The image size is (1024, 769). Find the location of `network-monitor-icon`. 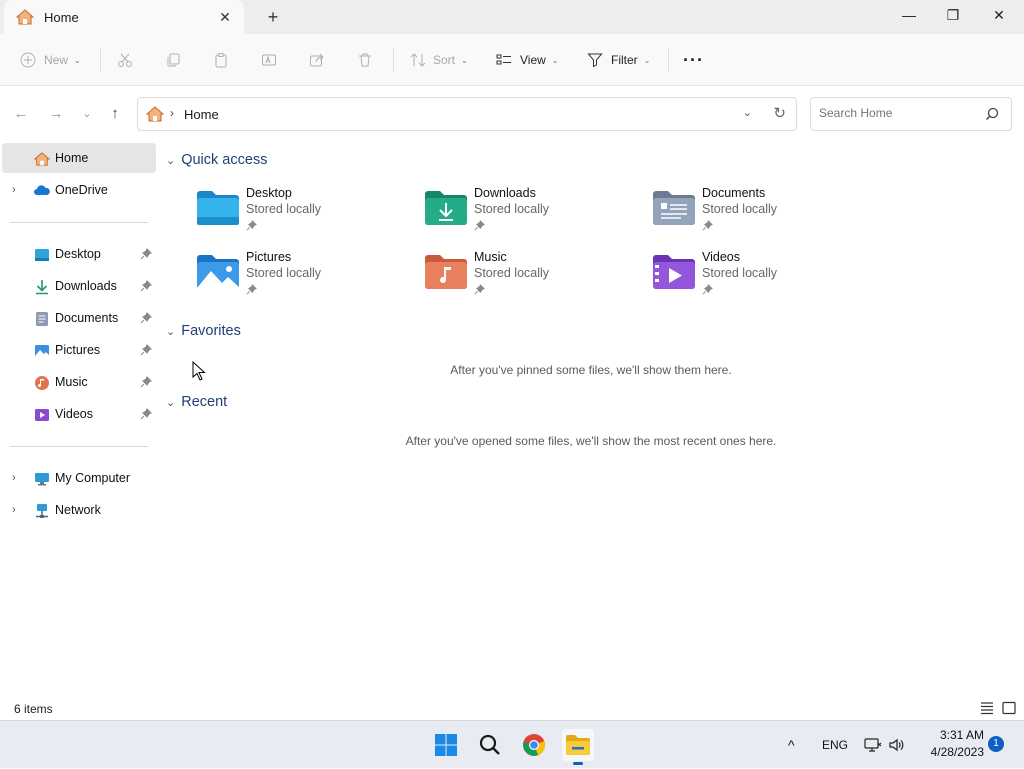

network-monitor-icon is located at coordinates (873, 745).